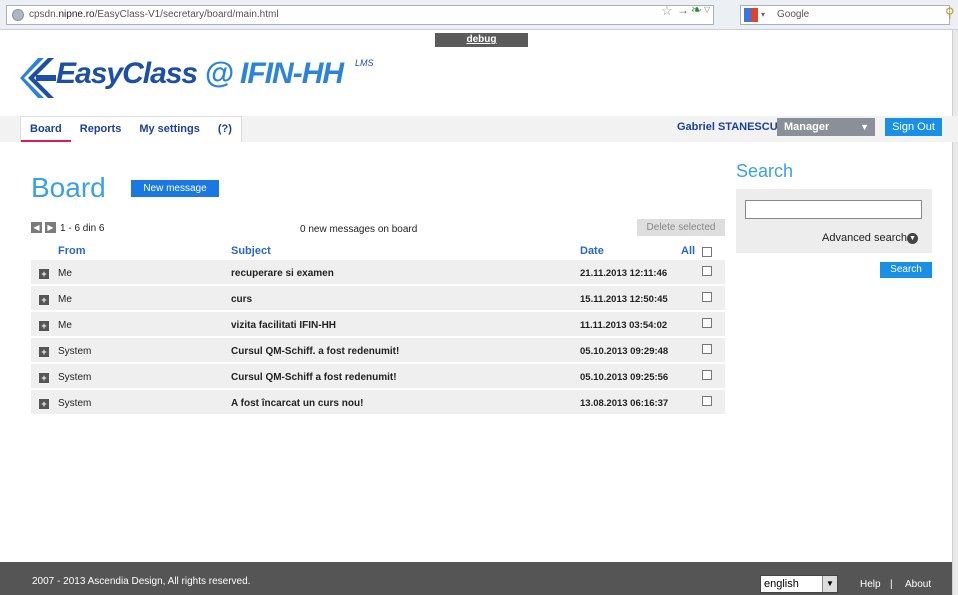 The height and width of the screenshot is (595, 958). I want to click on select-all-checkbox, so click(707, 252).